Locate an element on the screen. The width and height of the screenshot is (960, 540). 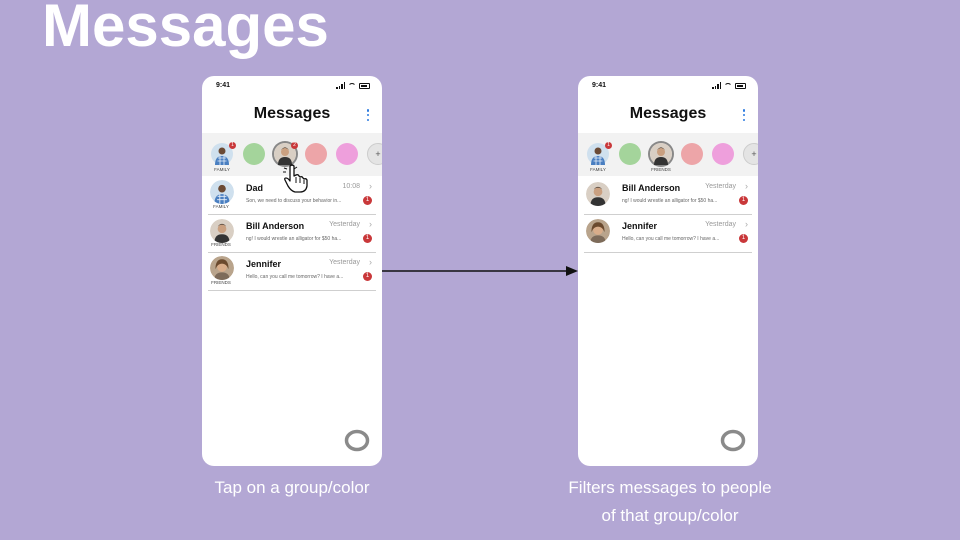
contact-group-label: FAMILY is located at coordinates (221, 206).